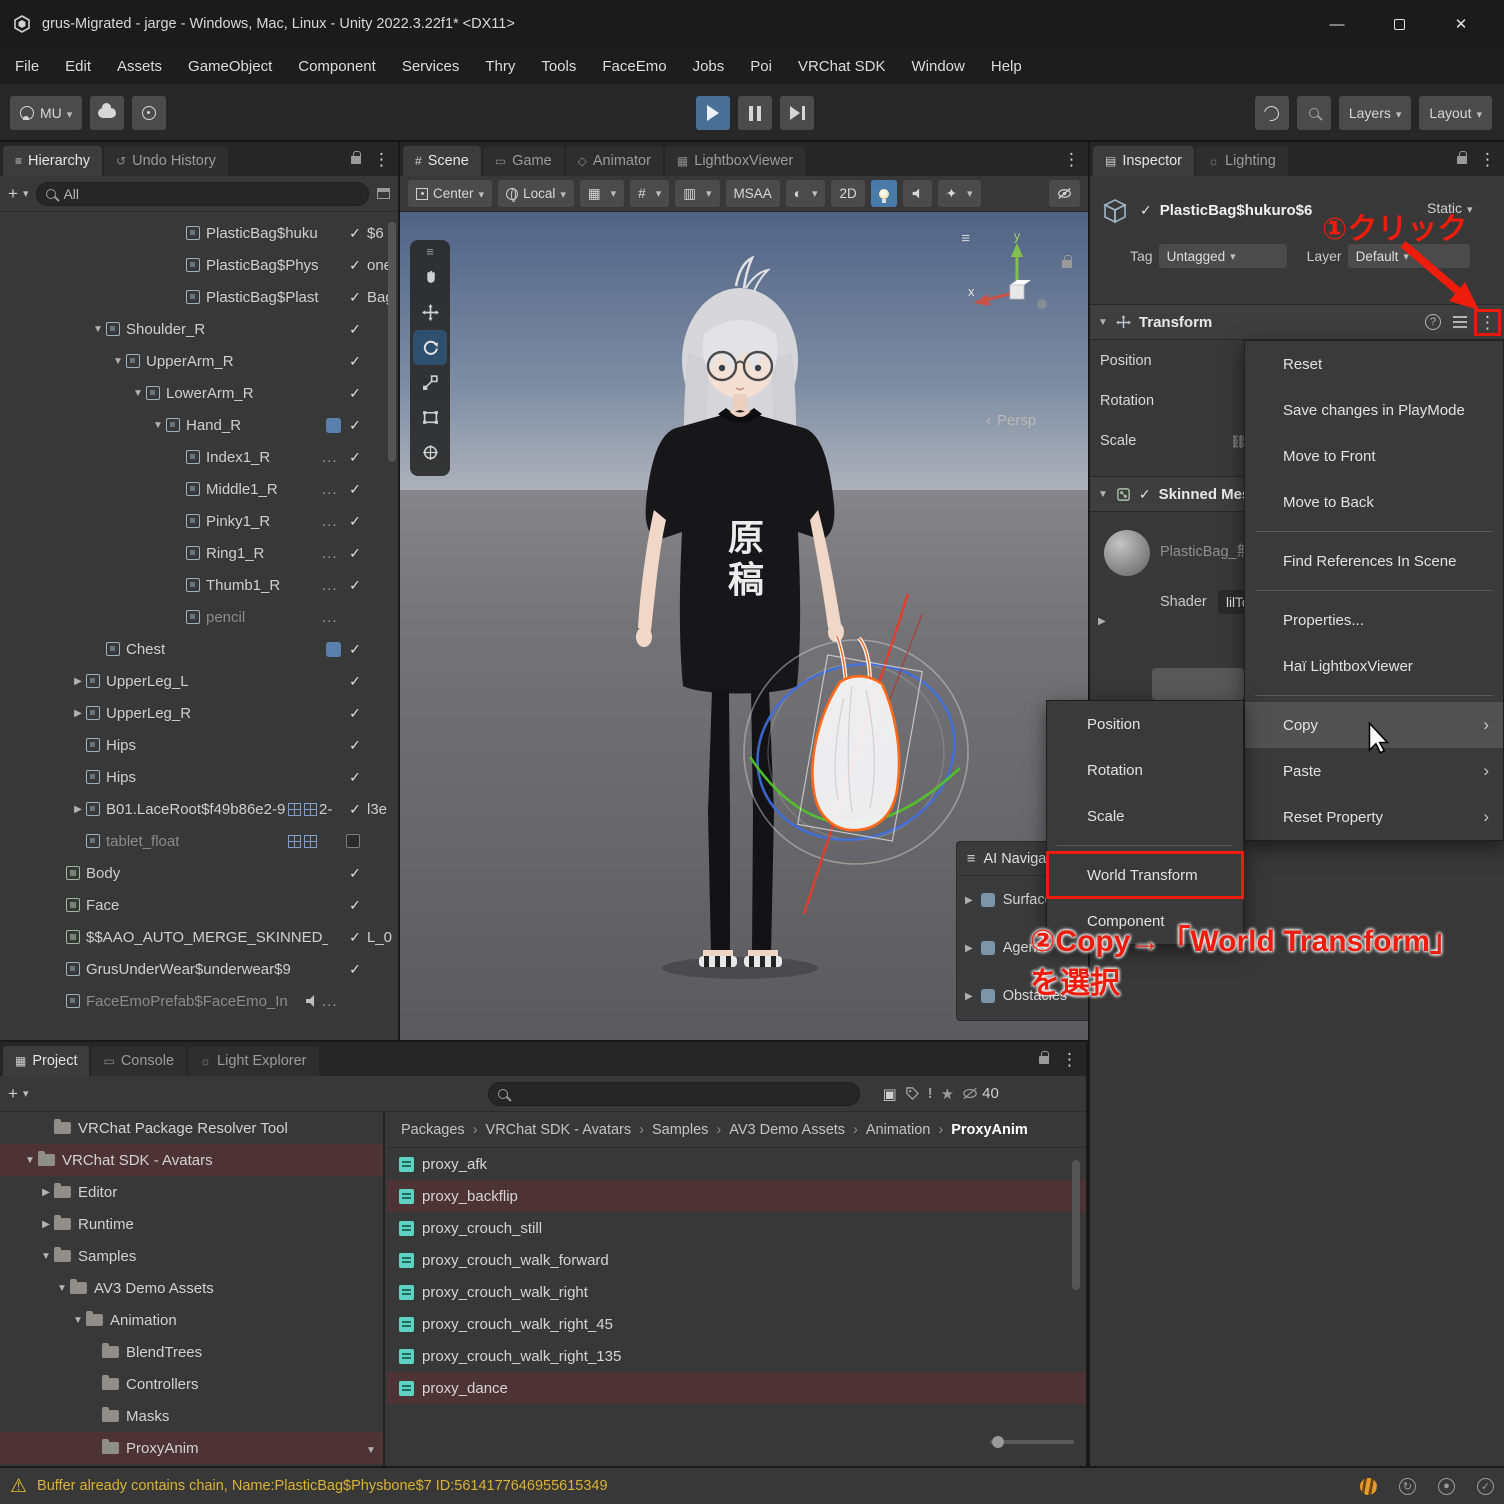 The width and height of the screenshot is (1504, 1504). Describe the element at coordinates (523, 161) in the screenshot. I see `scene-tab-game: ▭ Game` at that location.